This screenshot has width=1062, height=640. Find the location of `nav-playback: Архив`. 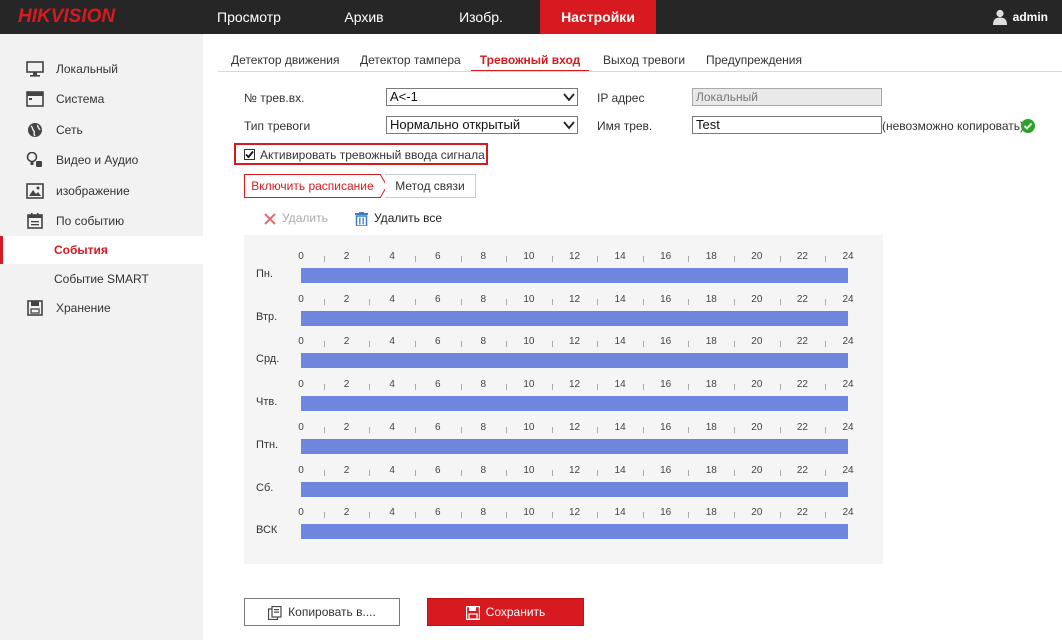

nav-playback: Архив is located at coordinates (364, 17).